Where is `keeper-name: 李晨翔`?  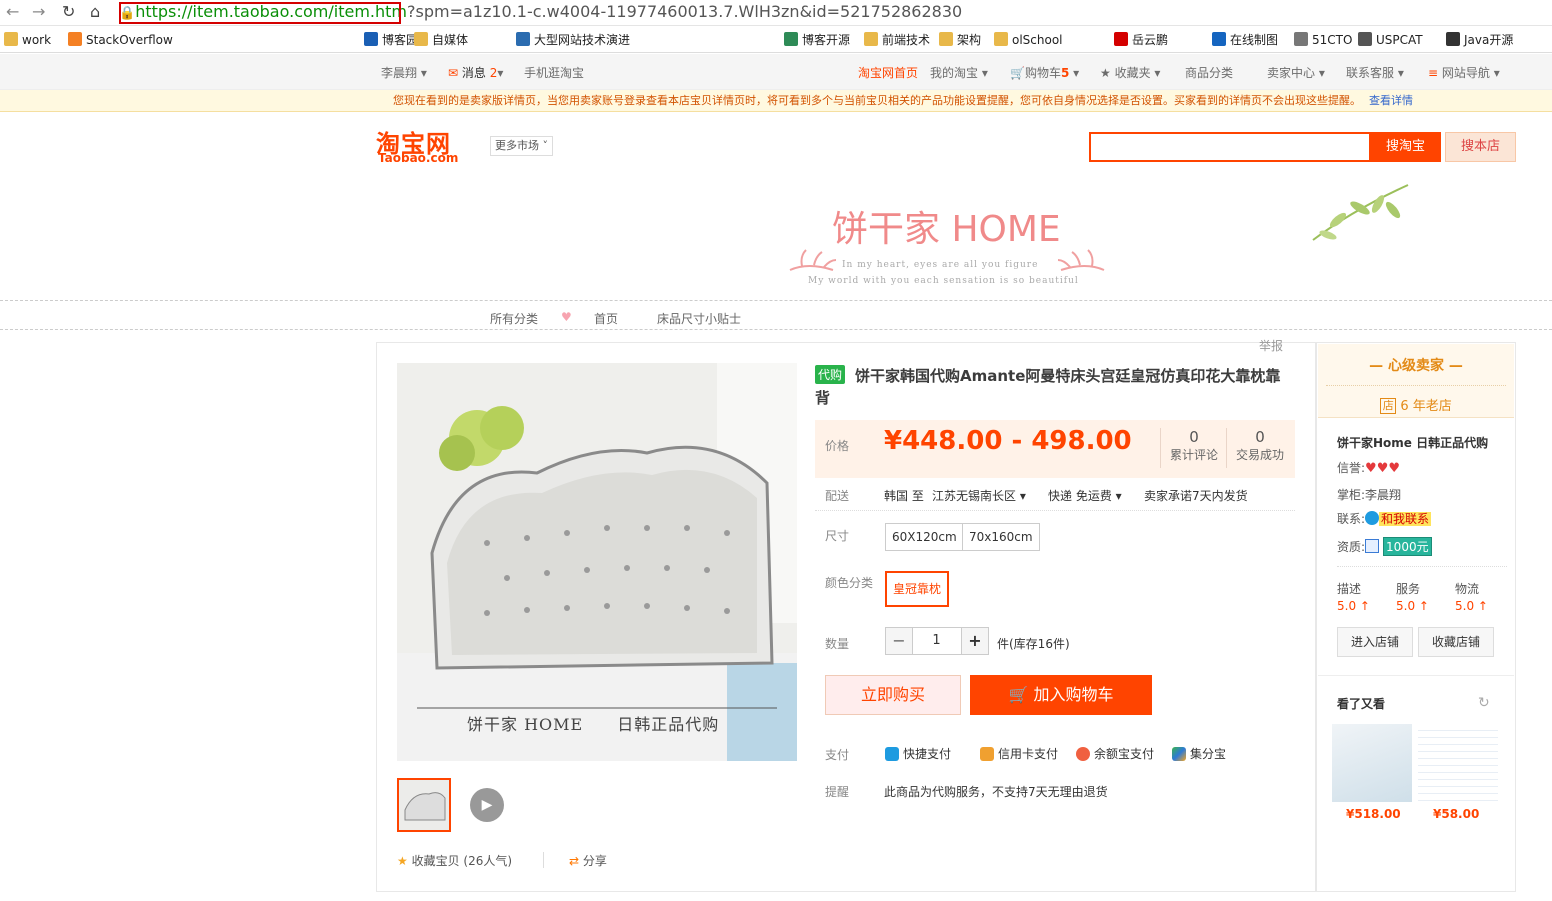
keeper-name: 李晨翔 is located at coordinates (1383, 495).